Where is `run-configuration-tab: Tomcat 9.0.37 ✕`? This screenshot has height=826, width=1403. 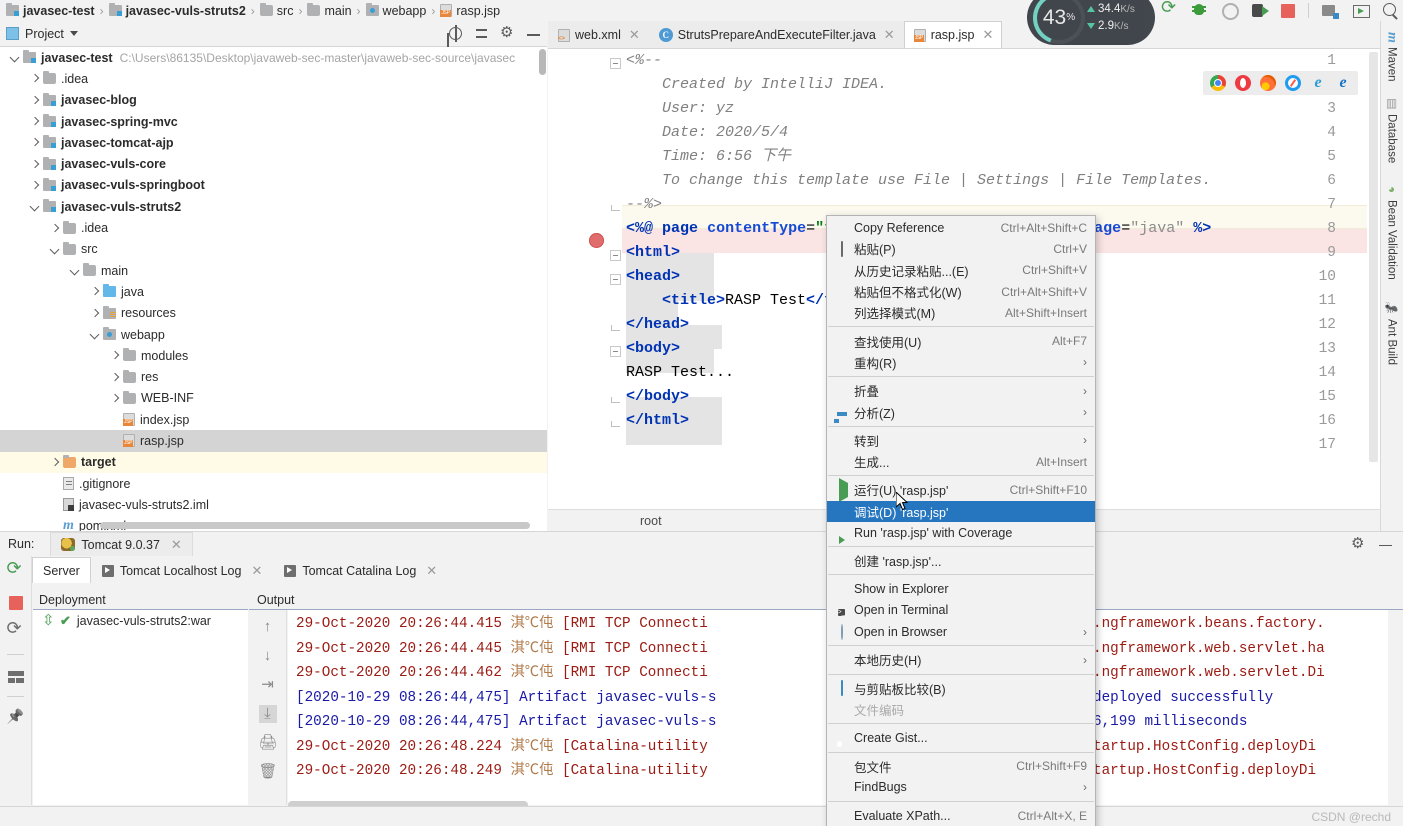
run-configuration-tab: Tomcat 9.0.37 ✕ is located at coordinates (121, 544).